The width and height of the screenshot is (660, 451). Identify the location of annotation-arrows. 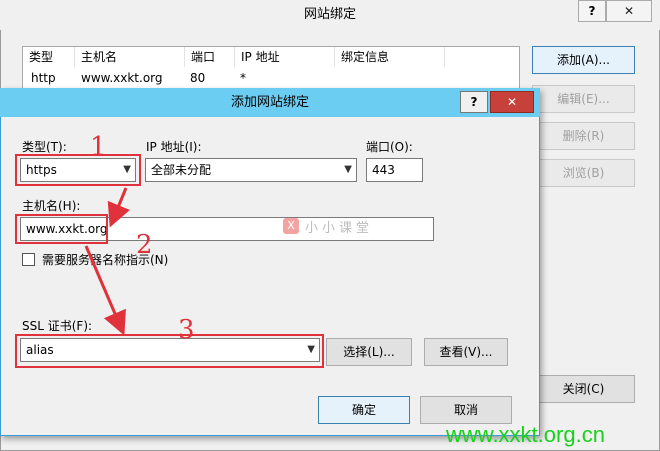
(107, 261).